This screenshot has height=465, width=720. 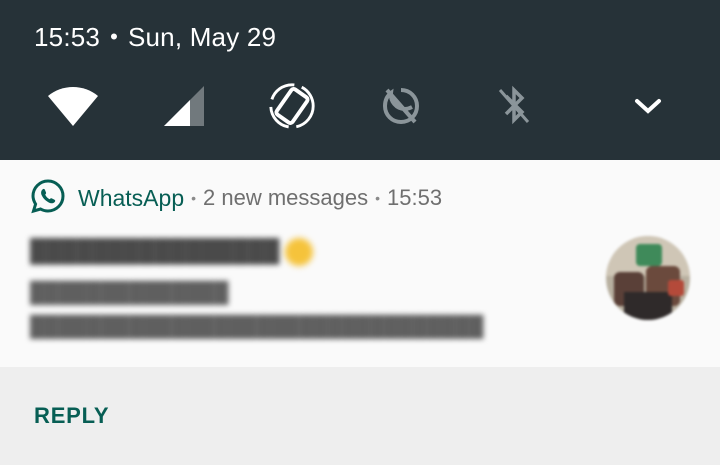 I want to click on bluetooth-off-icon, so click(x=514, y=106).